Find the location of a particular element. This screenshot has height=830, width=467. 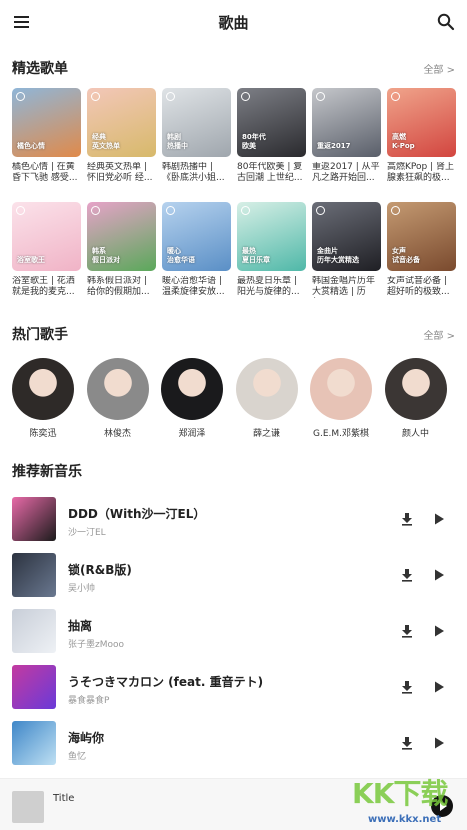

playlist-cover: 80年代 欧美 is located at coordinates (271, 122).